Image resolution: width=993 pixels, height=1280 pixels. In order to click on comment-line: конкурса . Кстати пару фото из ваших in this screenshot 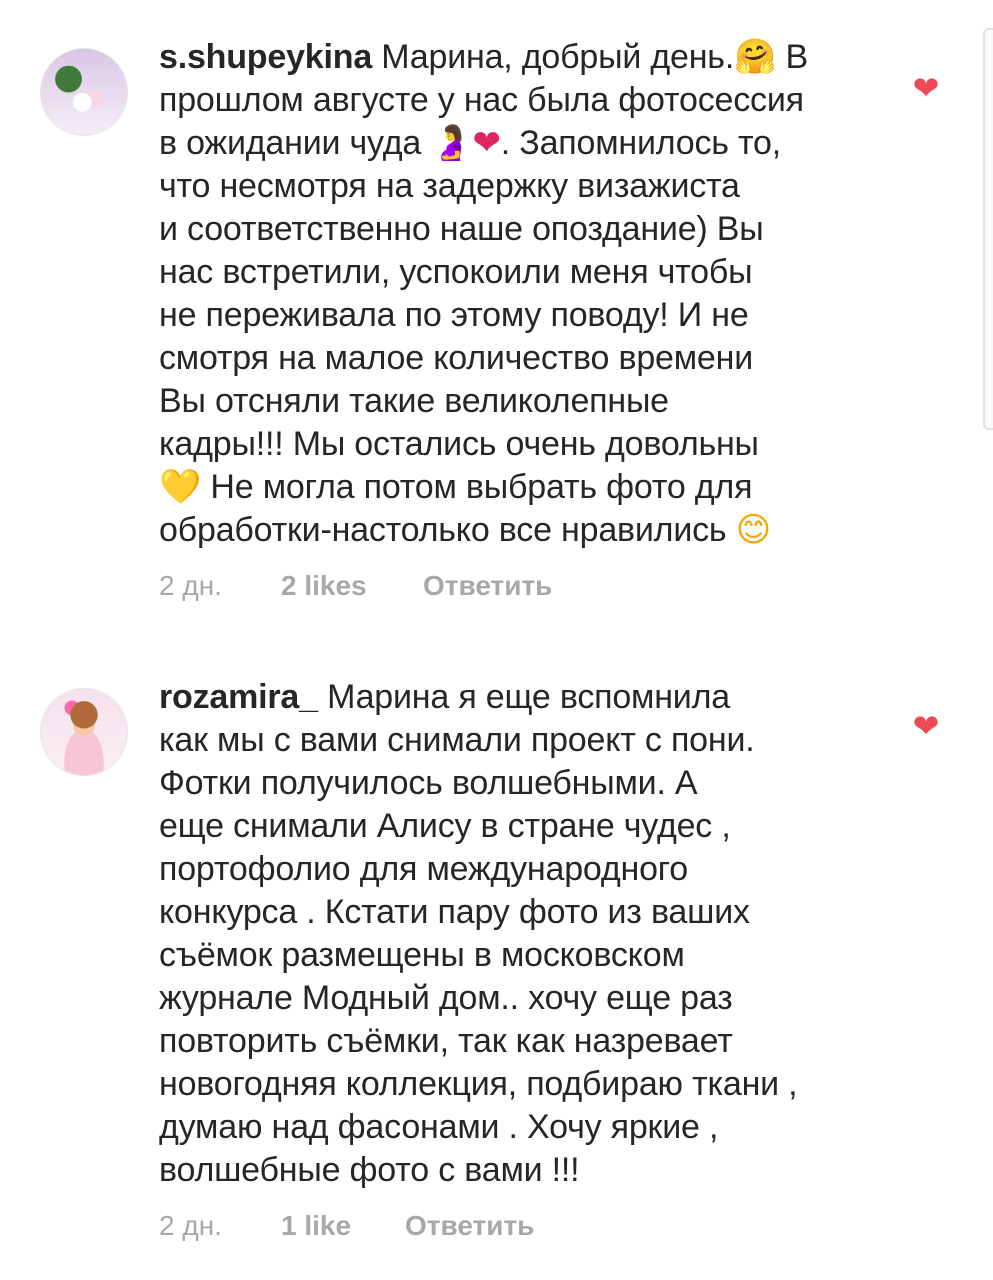, I will do `click(454, 912)`.